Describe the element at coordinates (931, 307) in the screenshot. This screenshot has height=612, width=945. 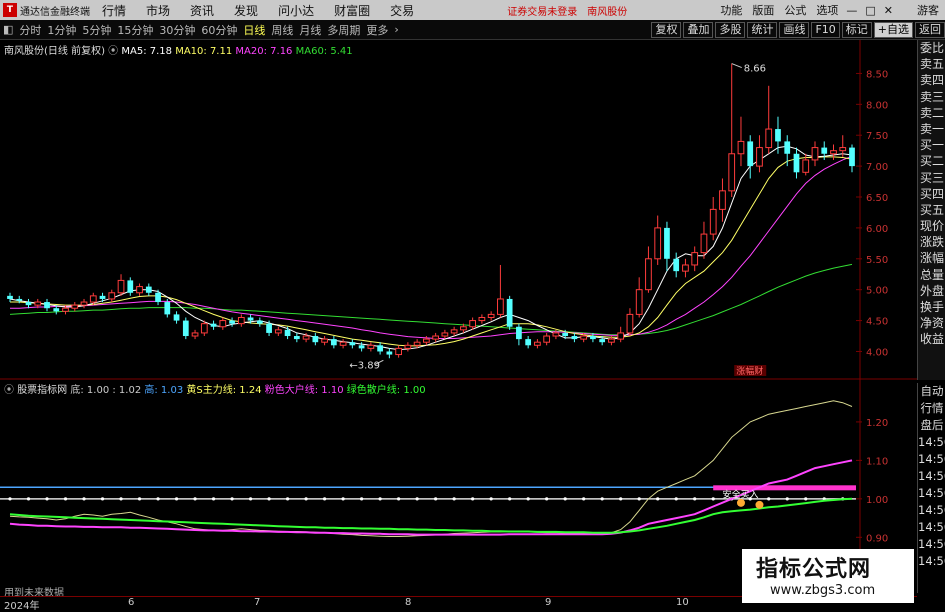
I see `panel-item-turnover: 换手` at that location.